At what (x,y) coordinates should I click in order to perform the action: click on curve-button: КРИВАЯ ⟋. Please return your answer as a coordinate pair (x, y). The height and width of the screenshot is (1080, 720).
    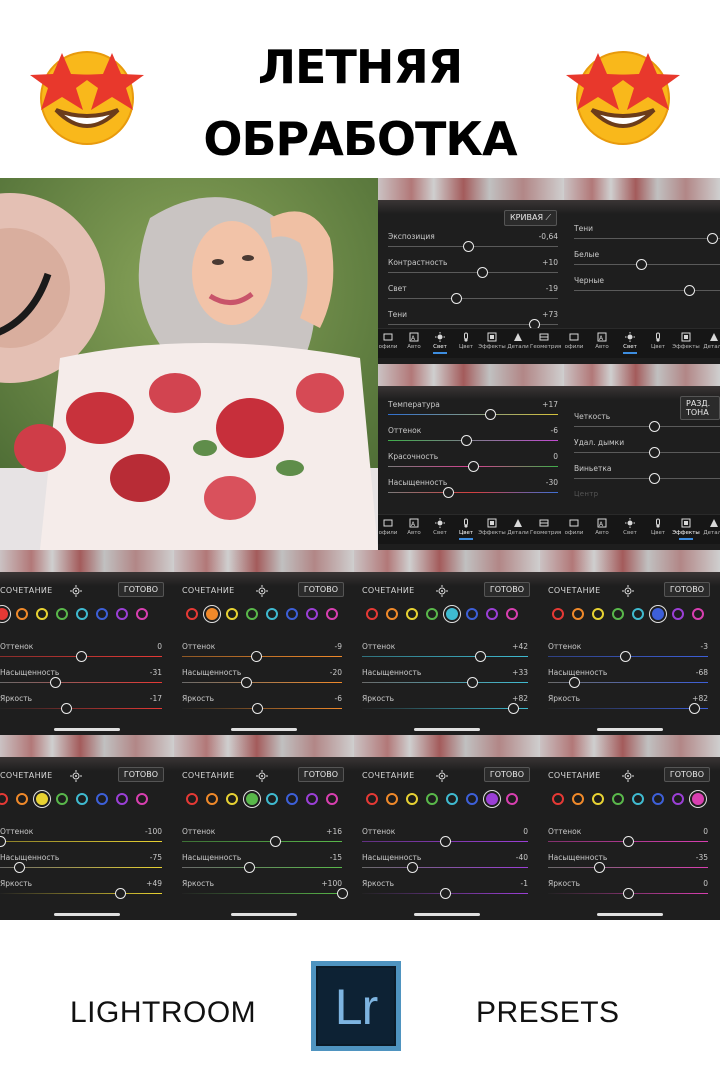
    Looking at the image, I should click on (531, 218).